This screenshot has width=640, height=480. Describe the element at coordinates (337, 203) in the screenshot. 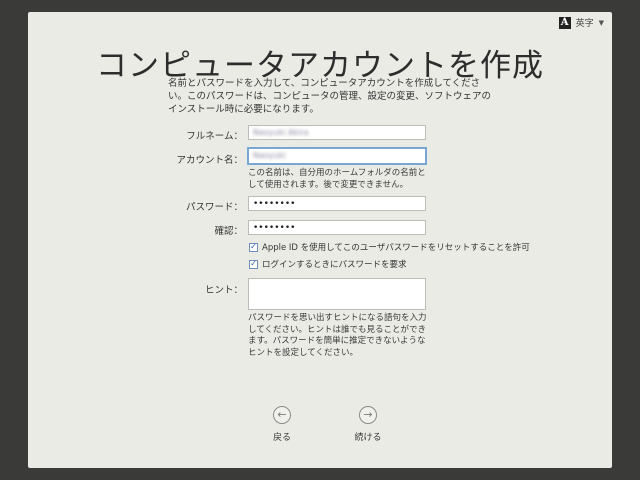

I see `password-field: ••••••••` at that location.